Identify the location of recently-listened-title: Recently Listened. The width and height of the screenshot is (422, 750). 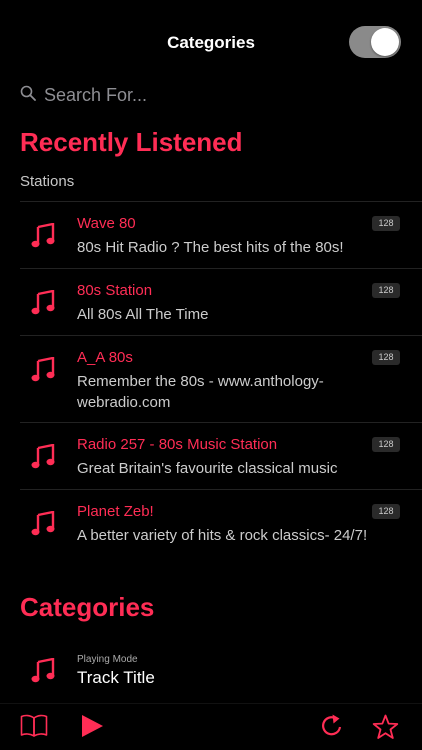
(131, 142).